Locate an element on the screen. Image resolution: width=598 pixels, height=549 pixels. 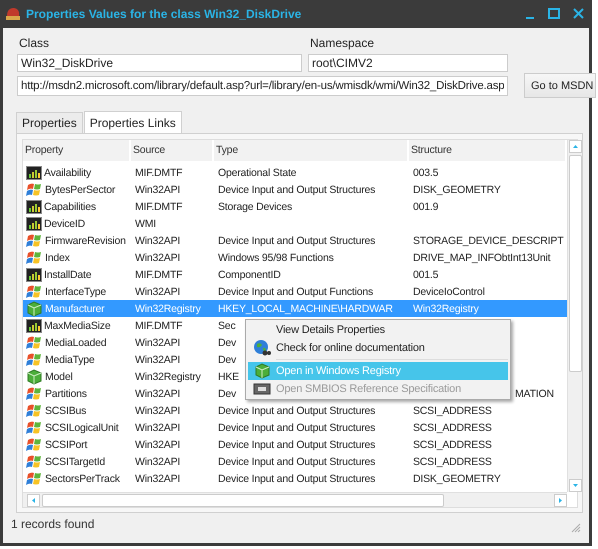
property-name: Partitions is located at coordinates (66, 394).